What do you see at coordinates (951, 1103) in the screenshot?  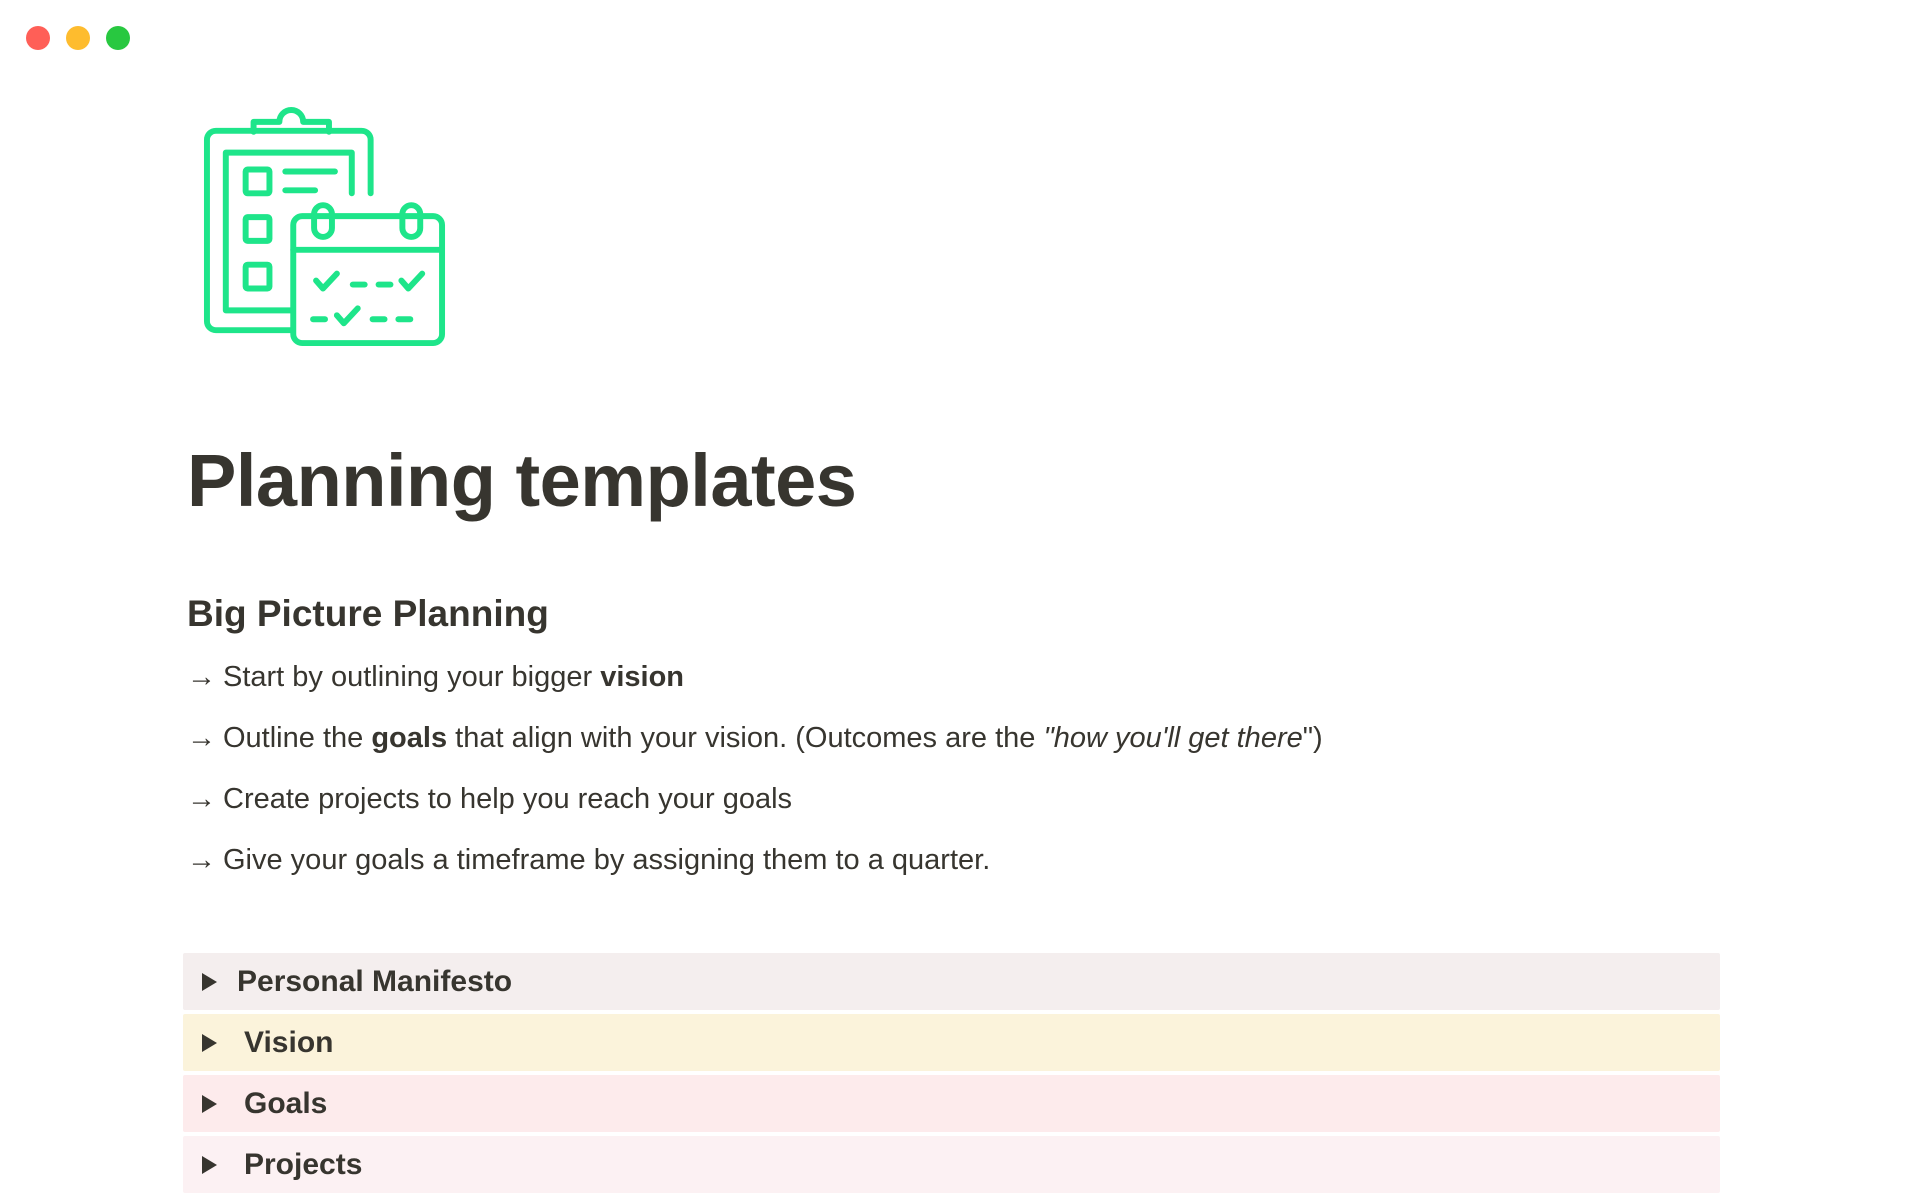 I see `toggle-block-goals: Goals` at bounding box center [951, 1103].